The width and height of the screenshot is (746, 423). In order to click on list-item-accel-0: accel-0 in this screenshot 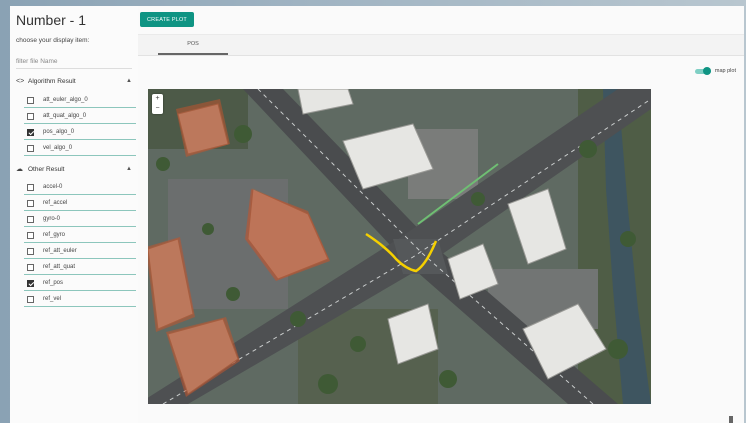, I will do `click(80, 187)`.